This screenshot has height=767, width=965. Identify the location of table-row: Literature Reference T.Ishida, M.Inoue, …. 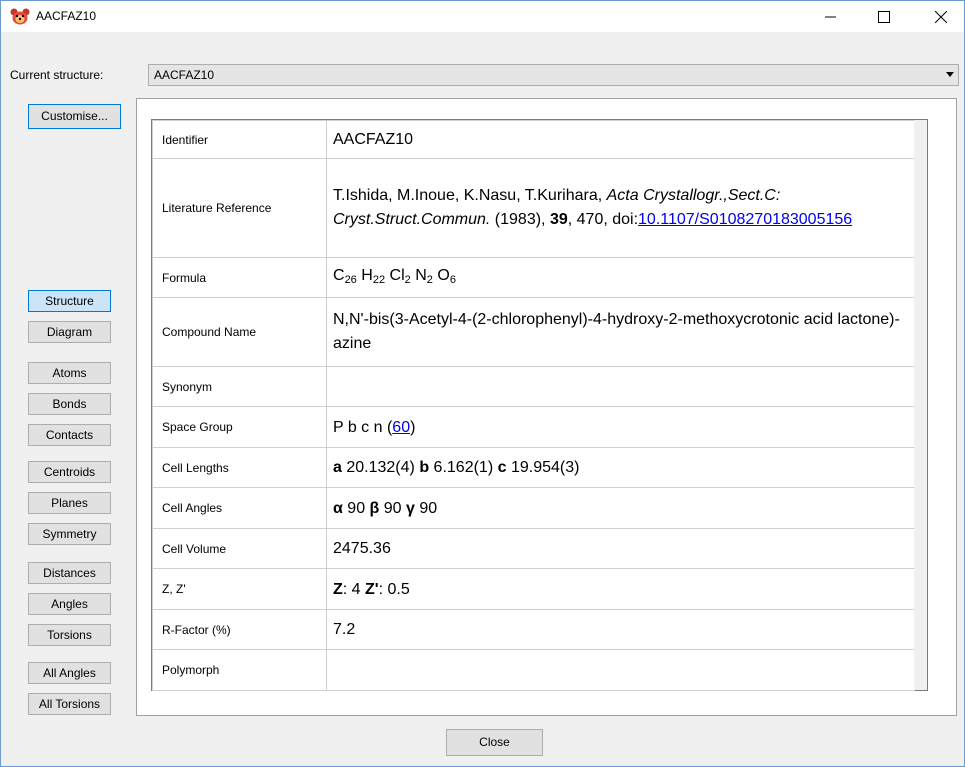
(533, 208).